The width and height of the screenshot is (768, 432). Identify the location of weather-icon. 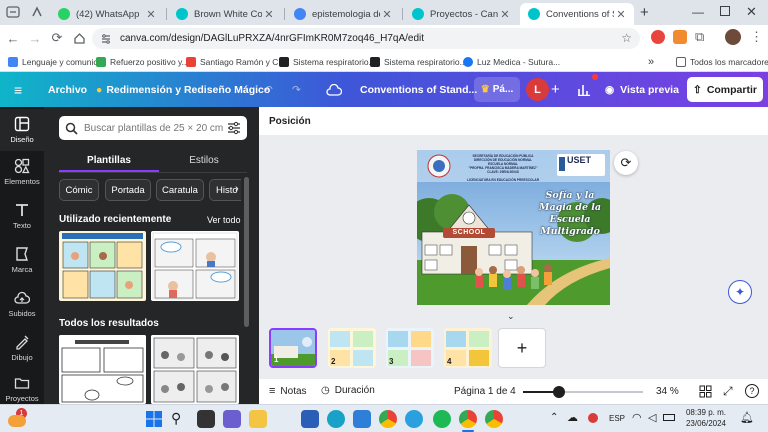
(17, 421).